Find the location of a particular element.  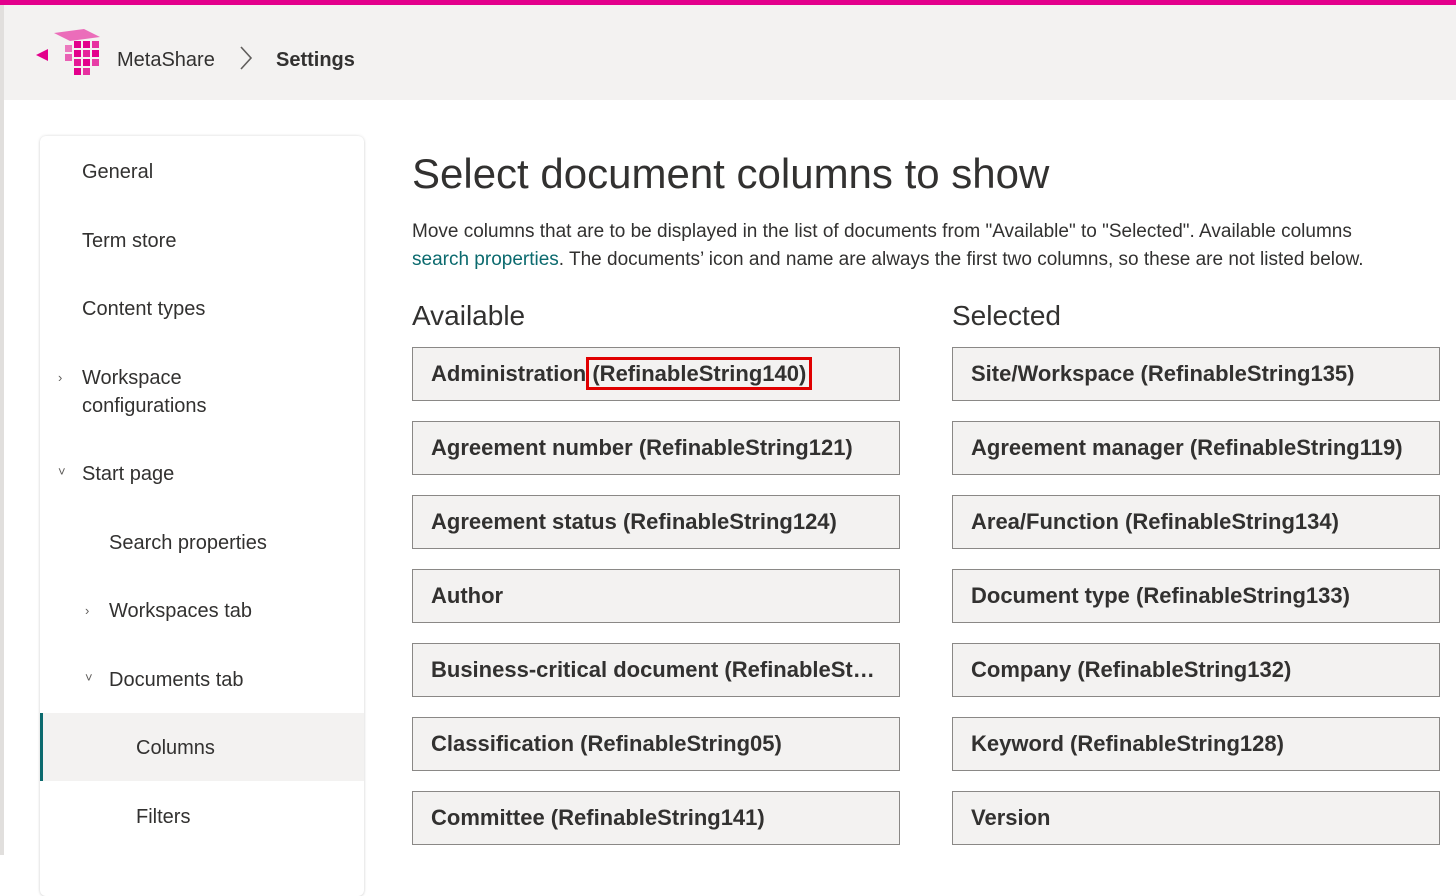

nav-item-label: Documents tab is located at coordinates (176, 680).